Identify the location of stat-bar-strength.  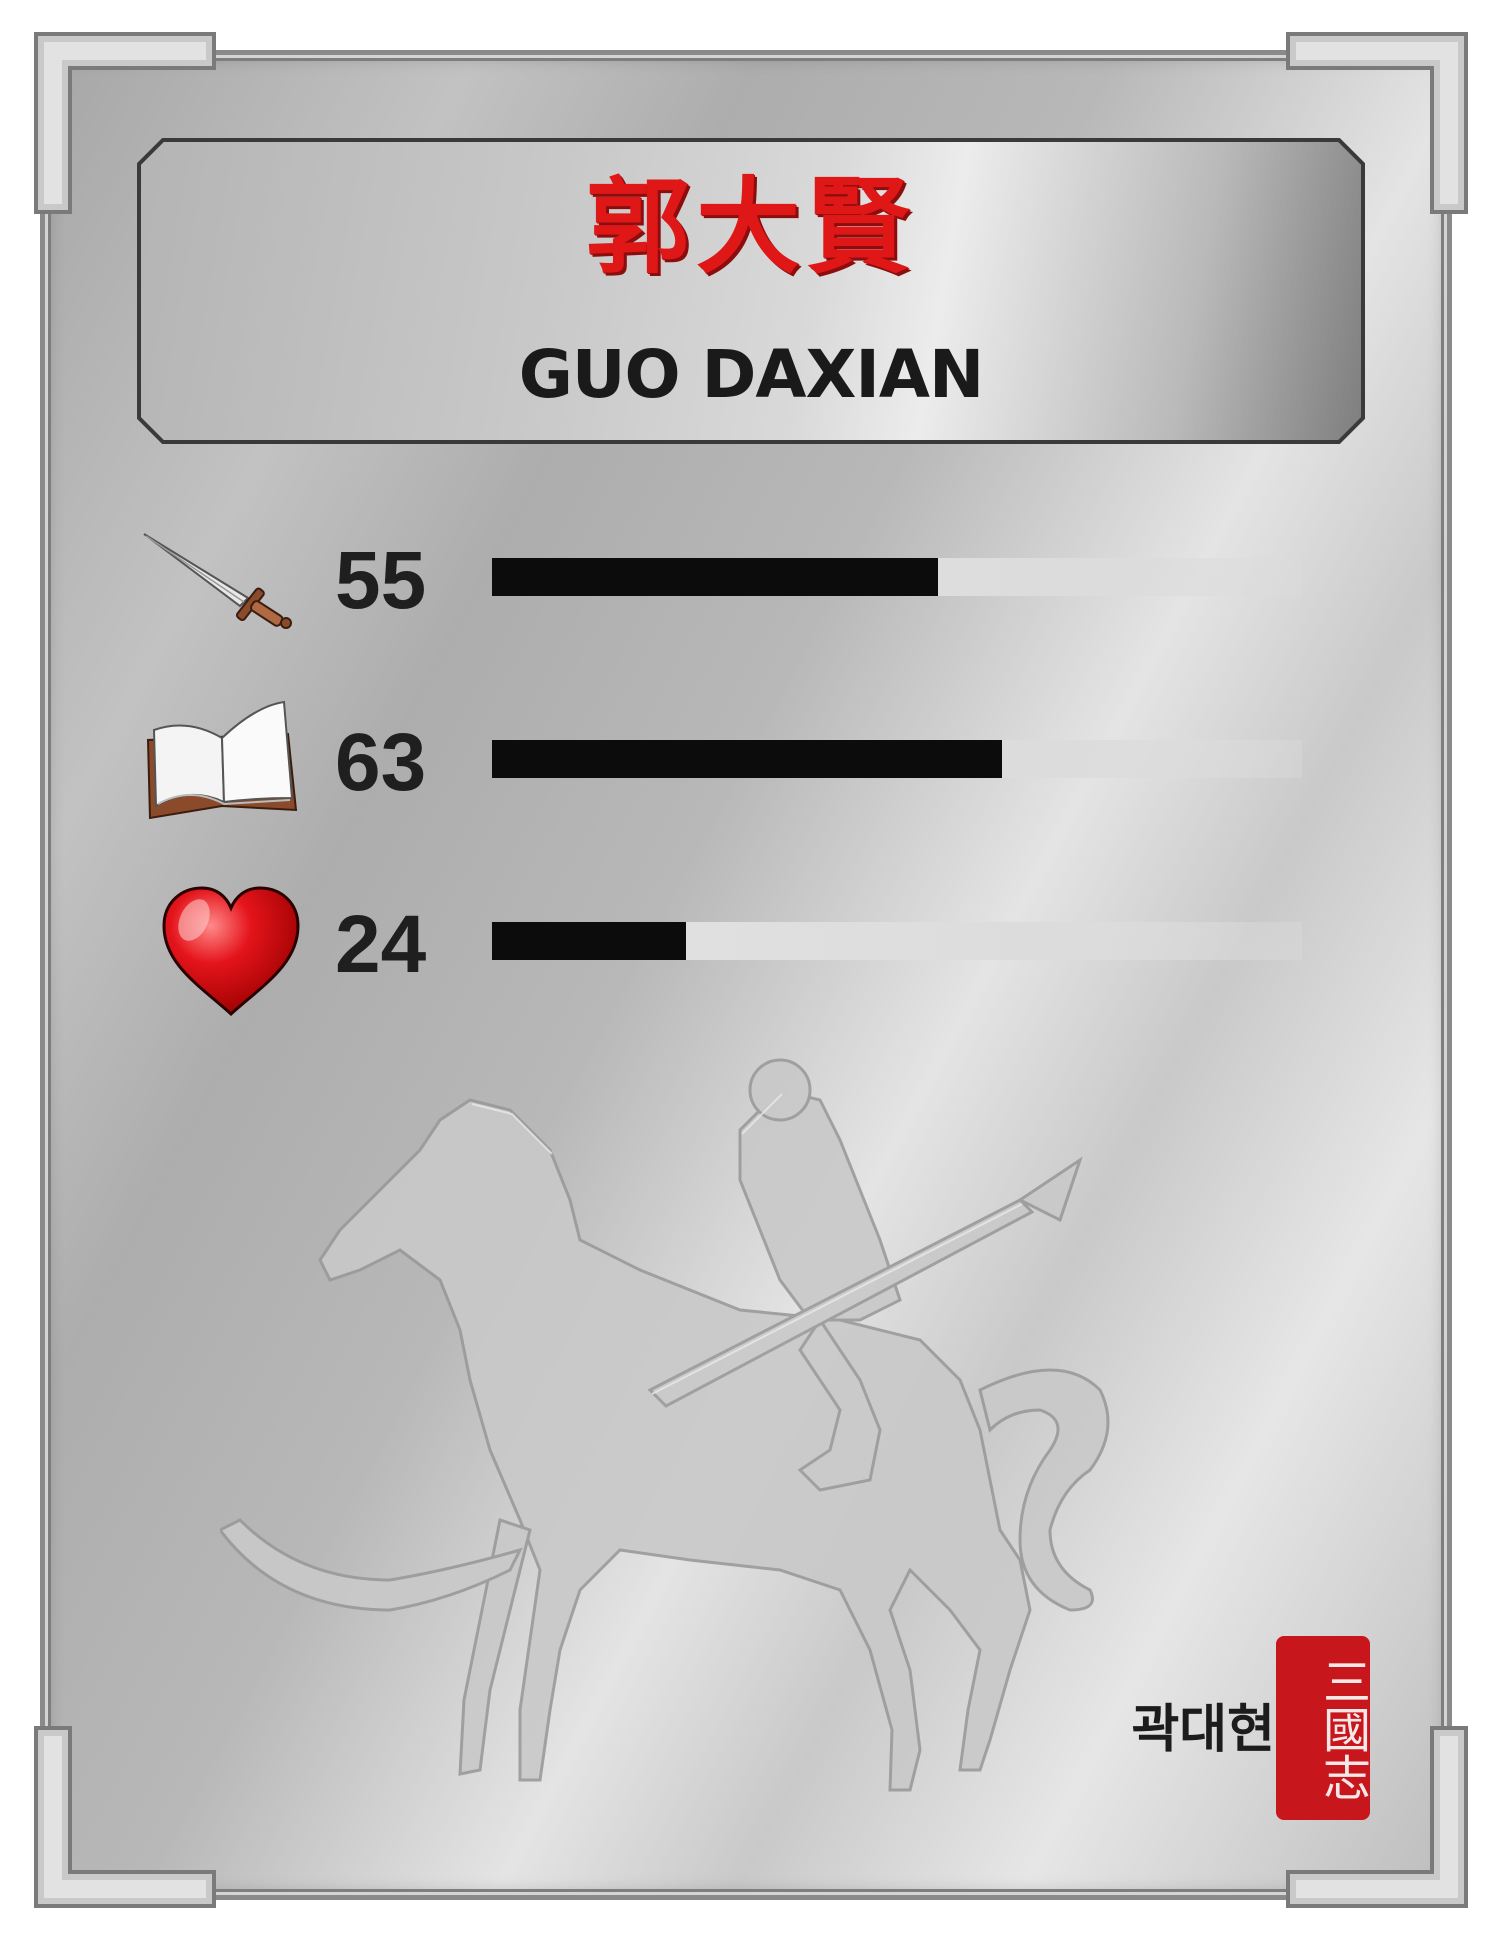
(897, 577).